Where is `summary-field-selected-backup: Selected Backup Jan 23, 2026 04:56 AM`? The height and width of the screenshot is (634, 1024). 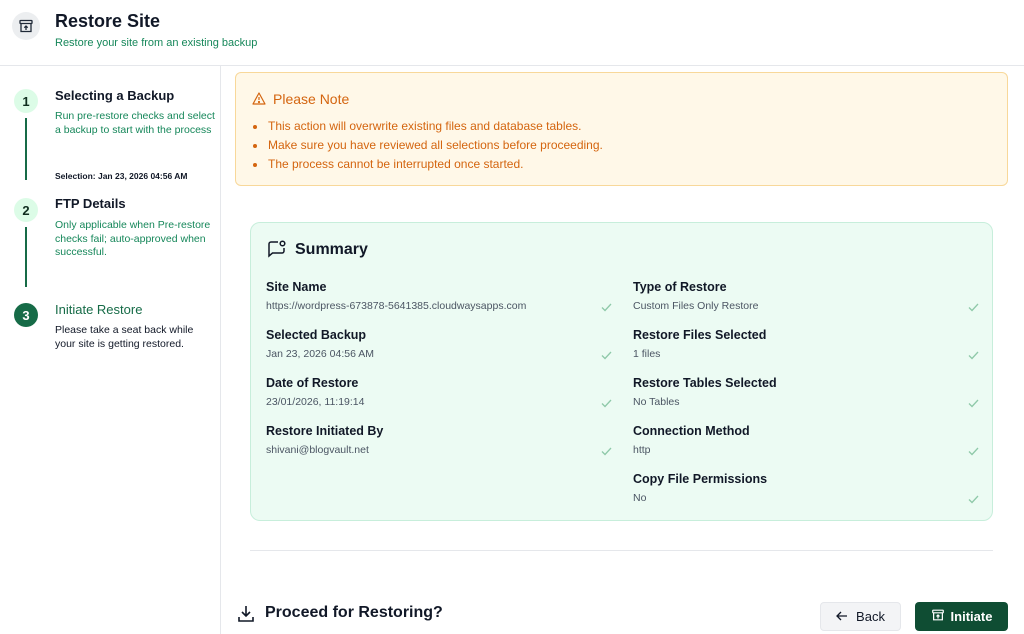 summary-field-selected-backup: Selected Backup Jan 23, 2026 04:56 AM is located at coordinates (439, 348).